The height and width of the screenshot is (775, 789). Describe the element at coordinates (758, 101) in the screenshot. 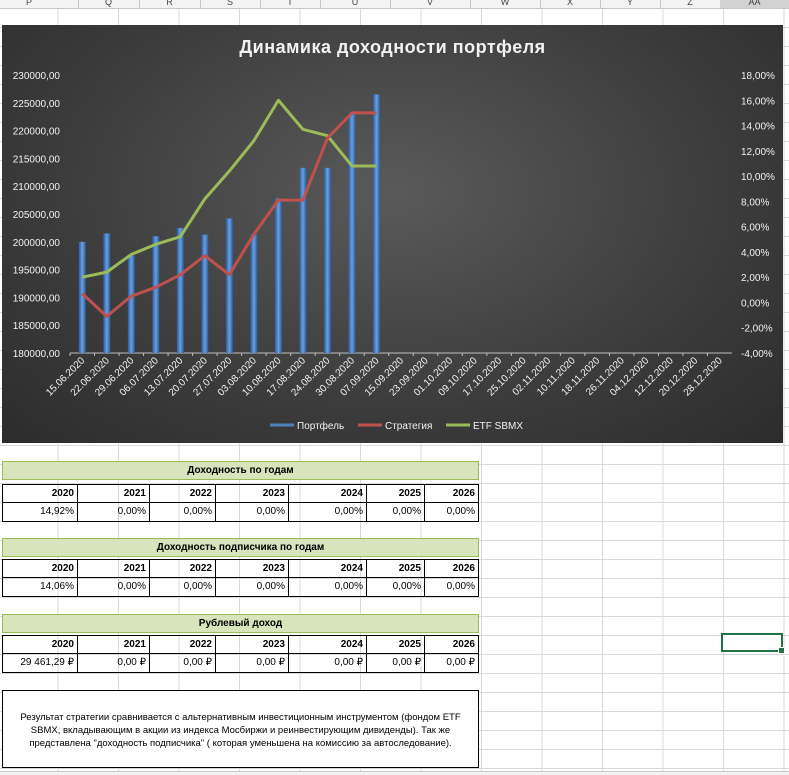

I see `y-right-tick-label: 16,00%` at that location.